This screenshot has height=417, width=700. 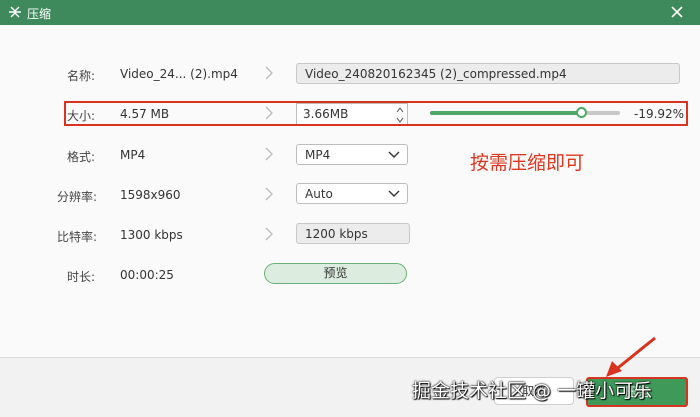 What do you see at coordinates (352, 154) in the screenshot?
I see `format-select: MP4` at bounding box center [352, 154].